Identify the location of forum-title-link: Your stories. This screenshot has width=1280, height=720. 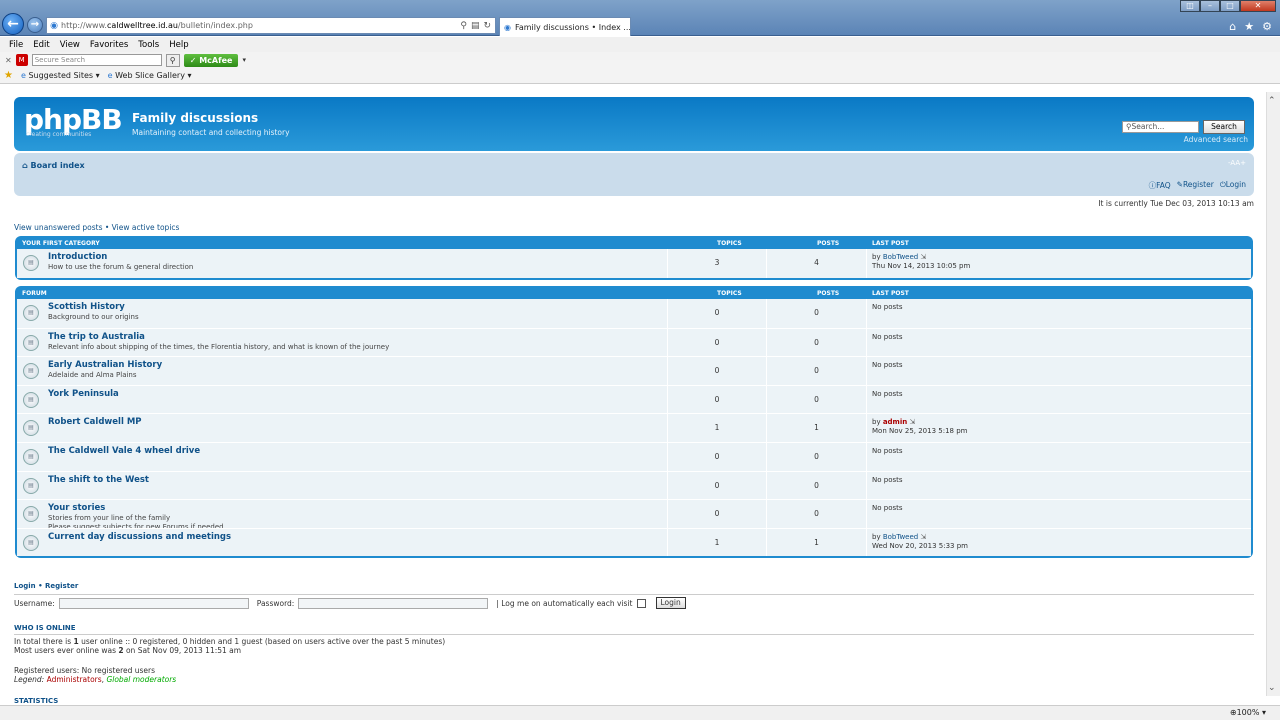
(76, 508).